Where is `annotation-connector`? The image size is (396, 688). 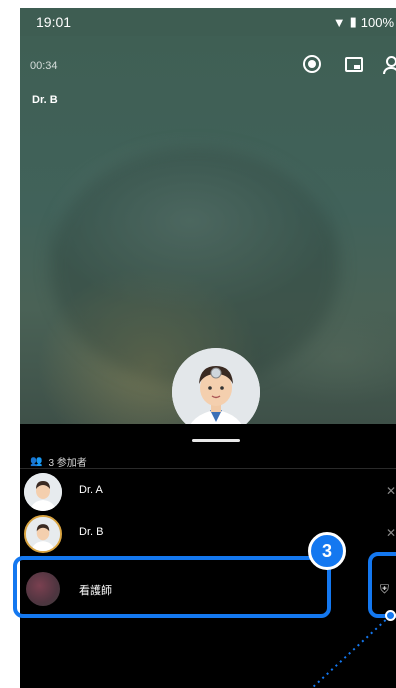 annotation-connector is located at coordinates (351, 651).